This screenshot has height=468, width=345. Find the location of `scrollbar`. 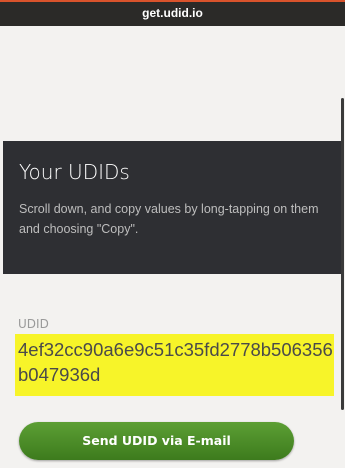

scrollbar is located at coordinates (342, 254).